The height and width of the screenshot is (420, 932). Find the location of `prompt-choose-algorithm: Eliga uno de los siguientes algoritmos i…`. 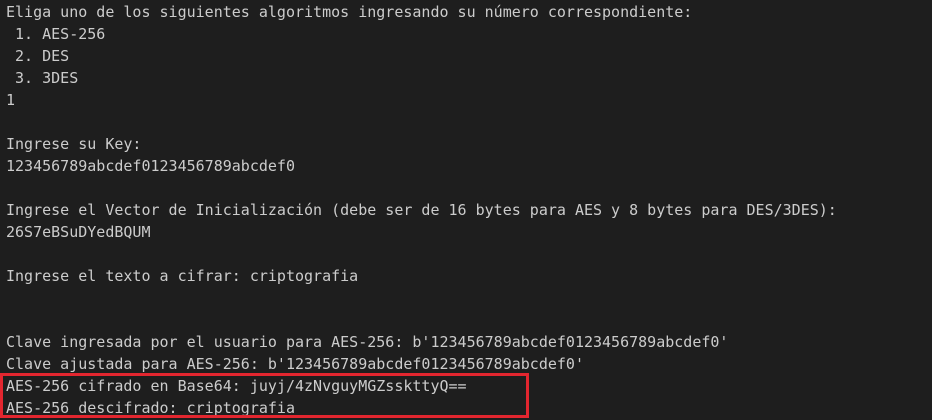

prompt-choose-algorithm: Eliga uno de los siguientes algoritmos i… is located at coordinates (349, 12).